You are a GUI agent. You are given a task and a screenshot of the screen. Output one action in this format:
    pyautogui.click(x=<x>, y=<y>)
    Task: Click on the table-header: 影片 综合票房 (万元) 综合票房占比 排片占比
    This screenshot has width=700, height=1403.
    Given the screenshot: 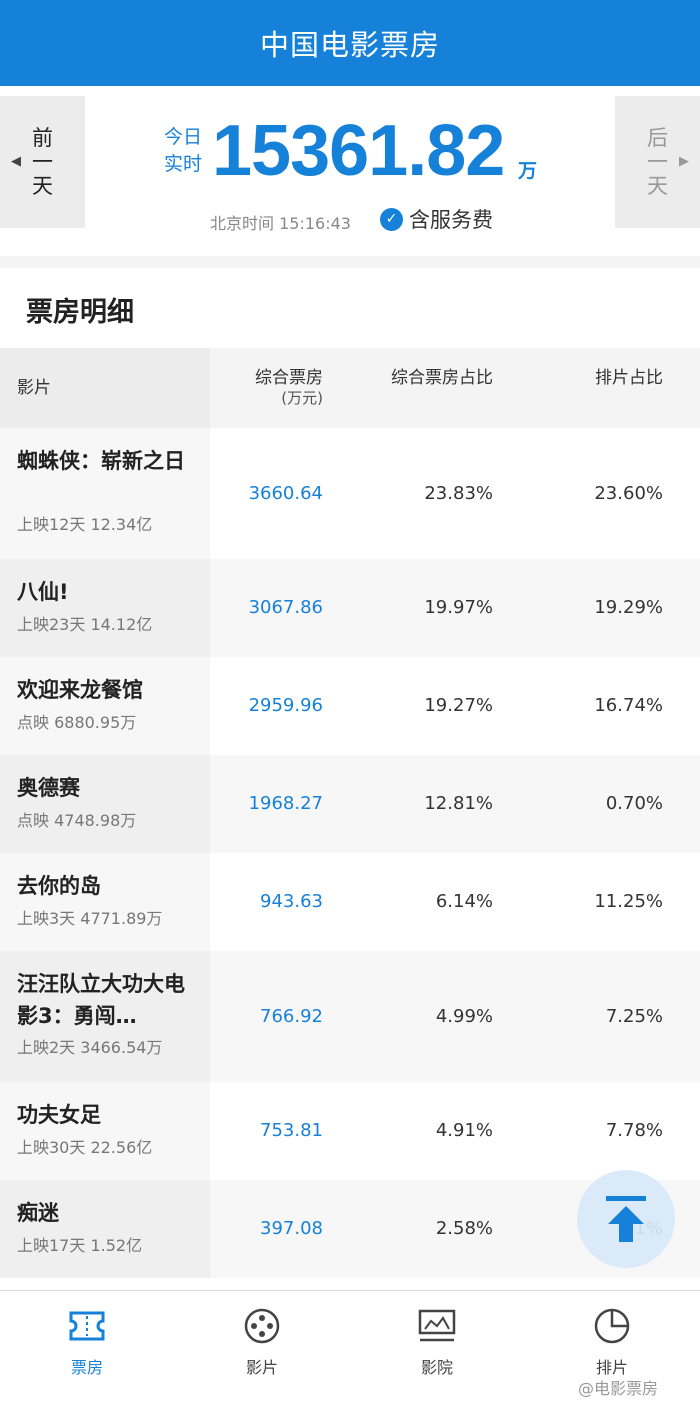 What is the action you would take?
    pyautogui.click(x=350, y=388)
    